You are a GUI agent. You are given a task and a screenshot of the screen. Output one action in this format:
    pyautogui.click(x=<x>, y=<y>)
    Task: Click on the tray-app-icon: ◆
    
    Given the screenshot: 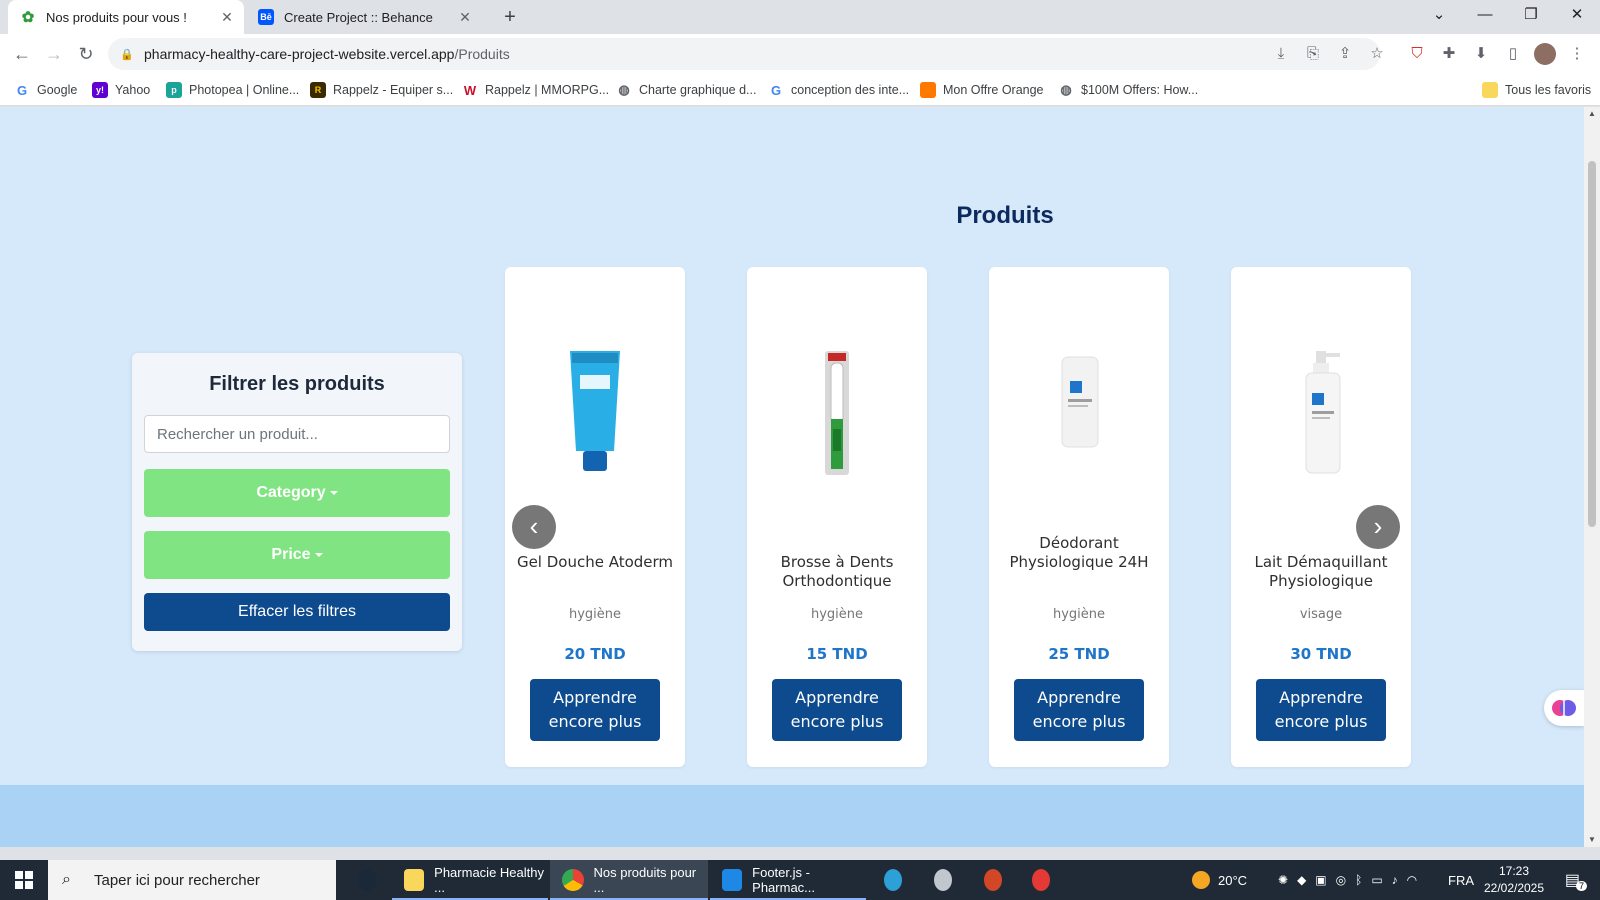 What is the action you would take?
    pyautogui.click(x=1306, y=880)
    